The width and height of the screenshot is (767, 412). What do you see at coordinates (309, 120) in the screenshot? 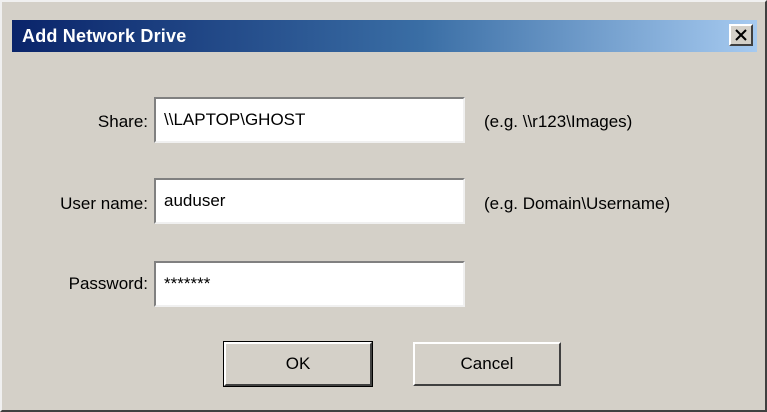
I see `share-input` at bounding box center [309, 120].